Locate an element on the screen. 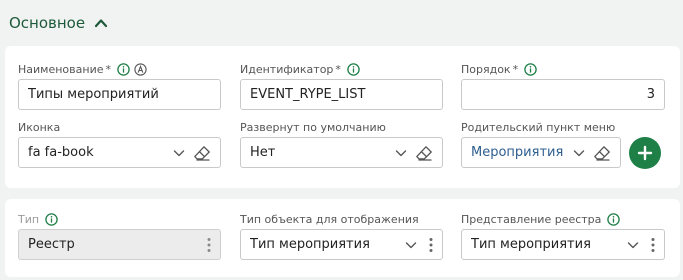 The image size is (683, 280). section-title: Основное is located at coordinates (47, 23).